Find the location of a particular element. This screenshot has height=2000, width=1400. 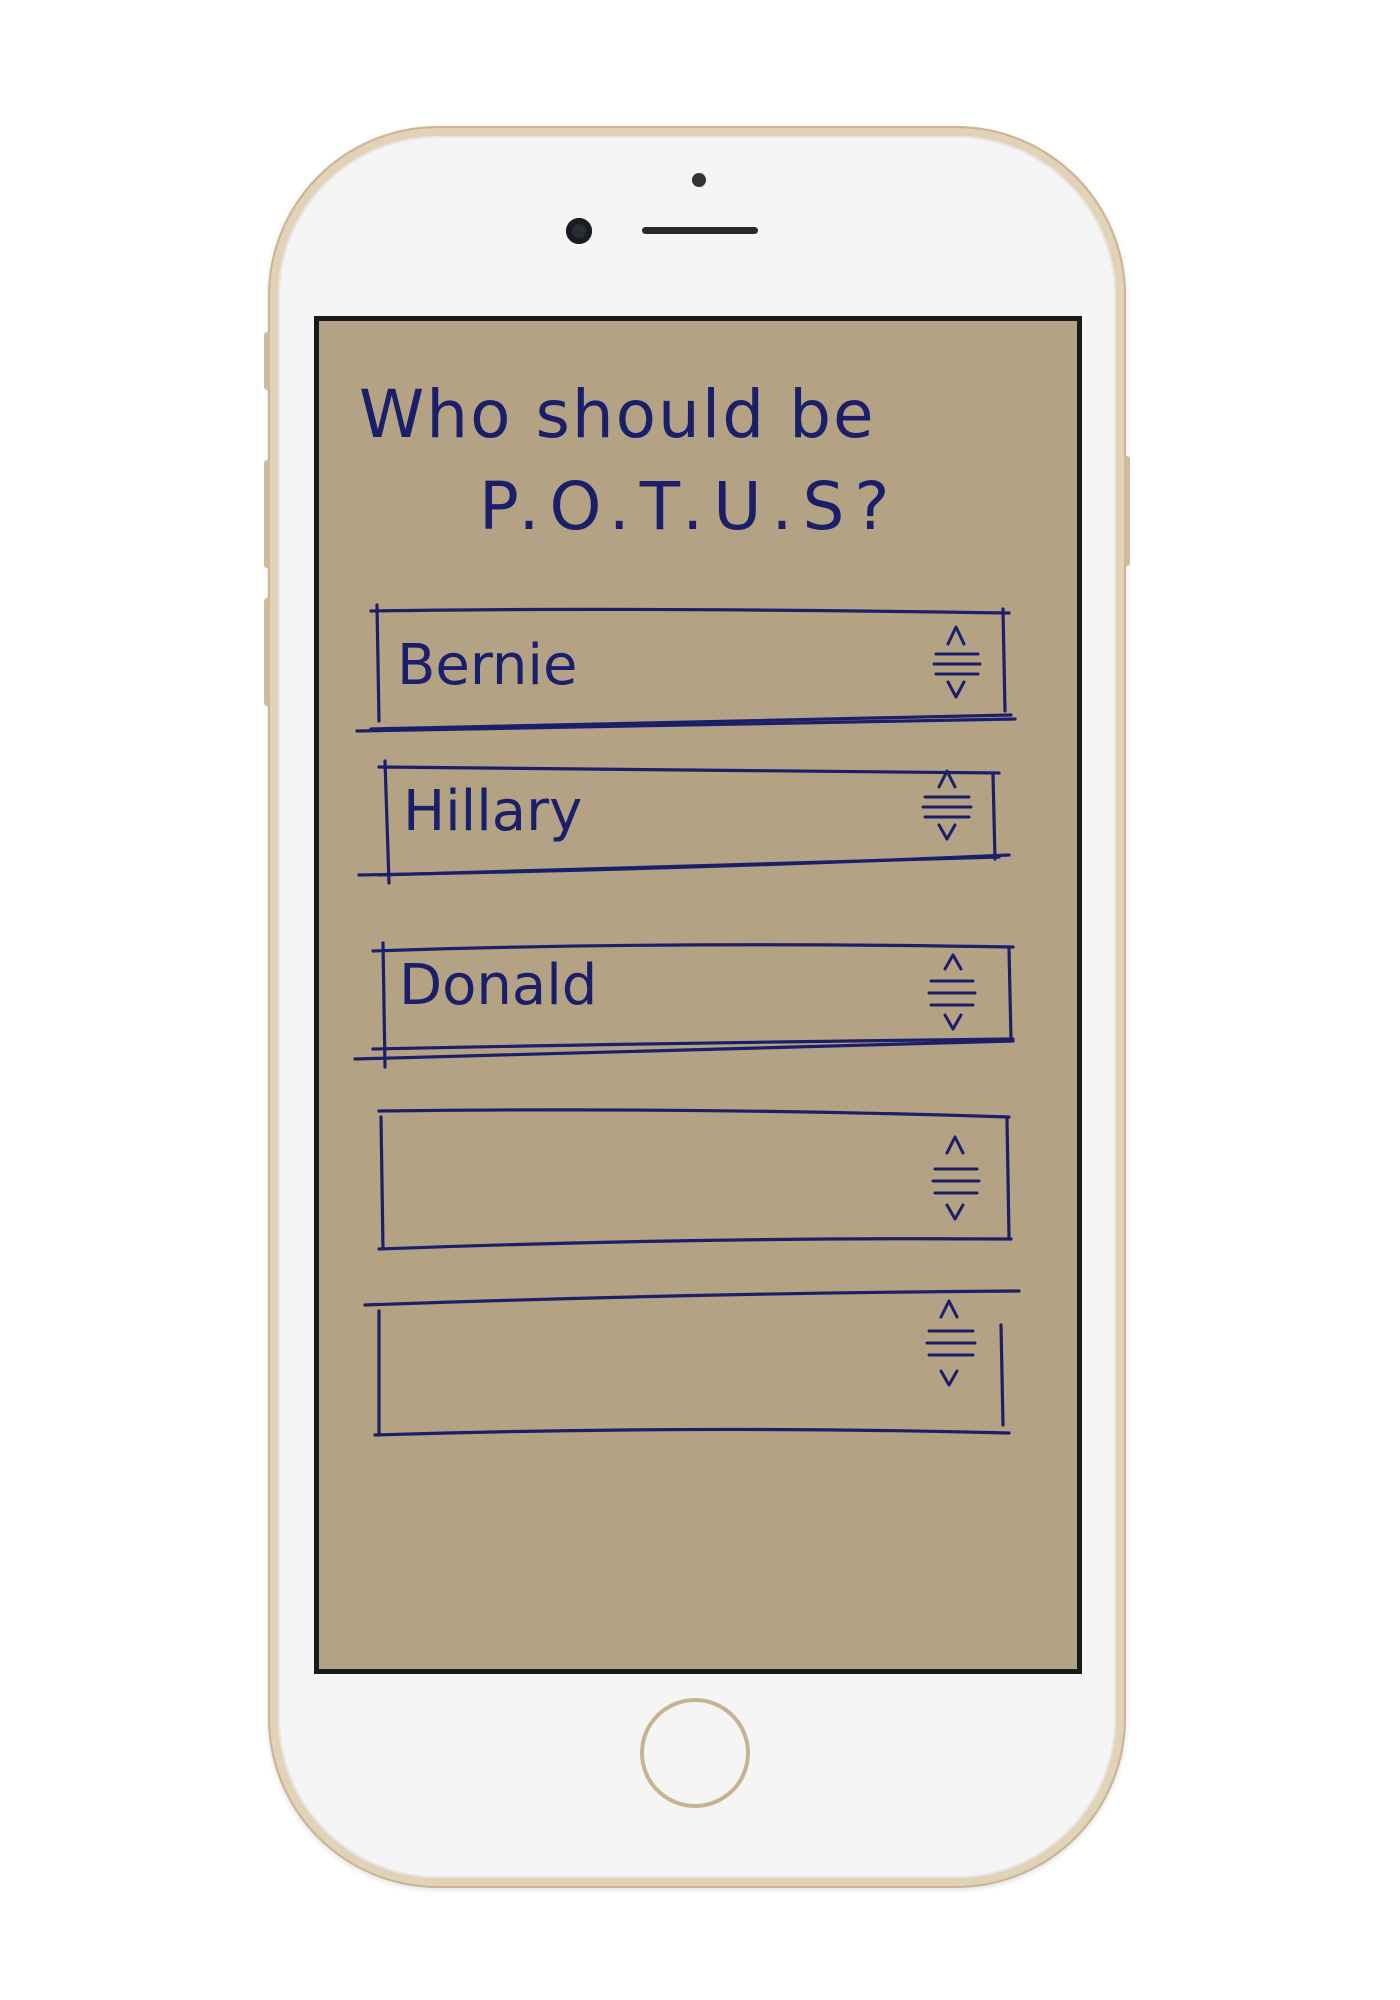

front-camera-icon is located at coordinates (579, 231).